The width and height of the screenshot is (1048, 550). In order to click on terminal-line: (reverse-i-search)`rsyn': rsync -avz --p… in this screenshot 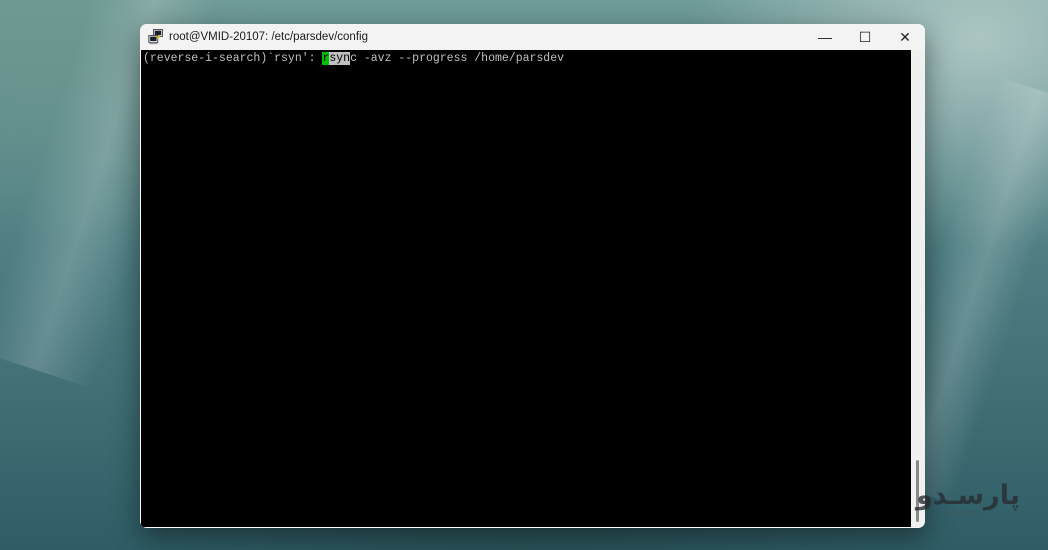, I will do `click(353, 59)`.